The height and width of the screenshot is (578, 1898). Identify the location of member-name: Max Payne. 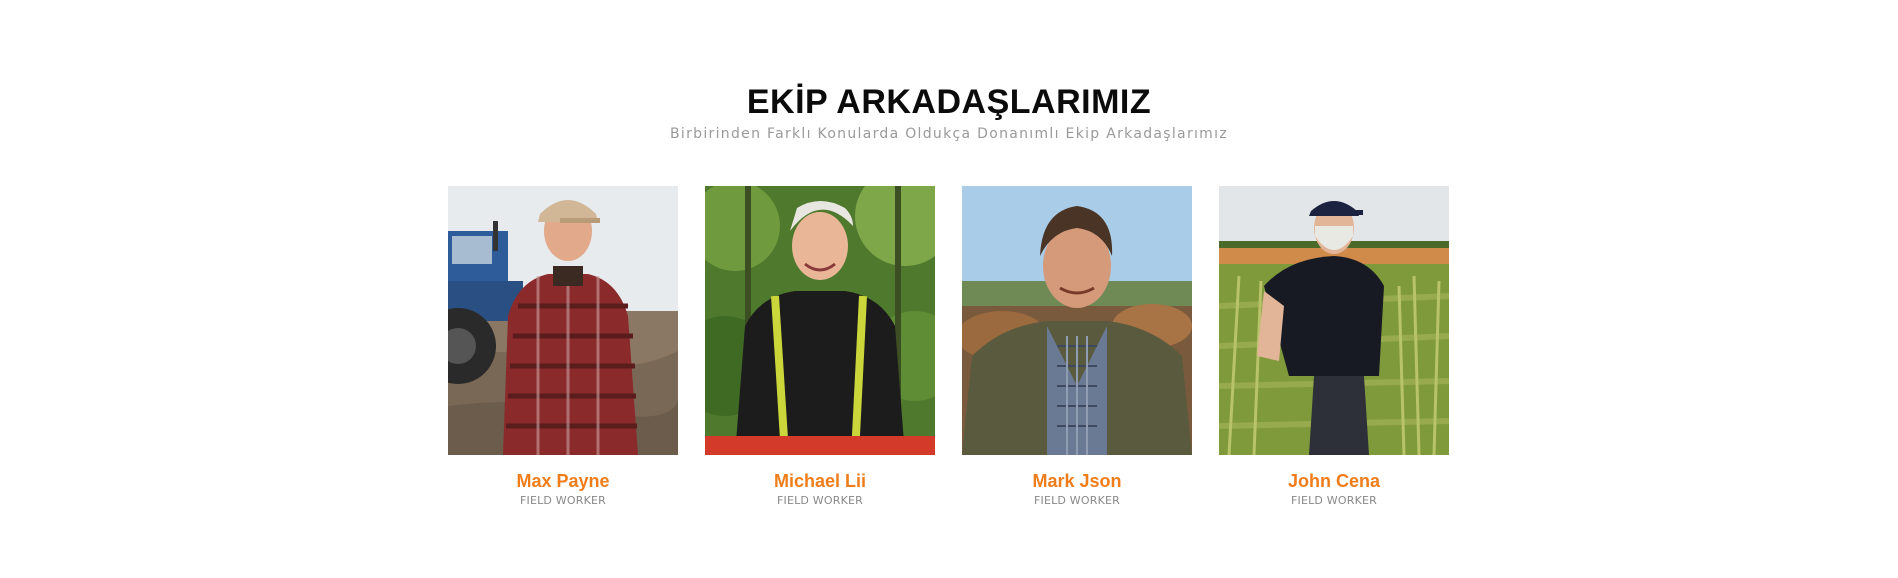
(563, 481).